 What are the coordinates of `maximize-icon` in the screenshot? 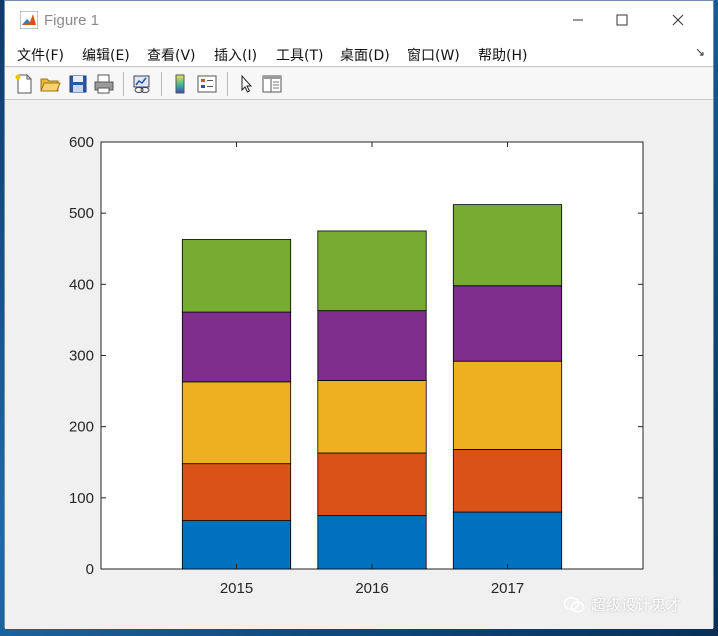 It's located at (622, 20).